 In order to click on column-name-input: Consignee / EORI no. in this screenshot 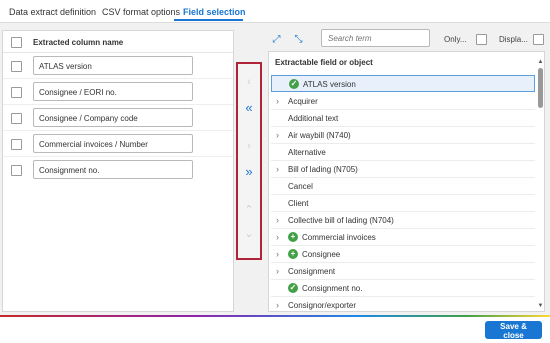, I will do `click(113, 91)`.